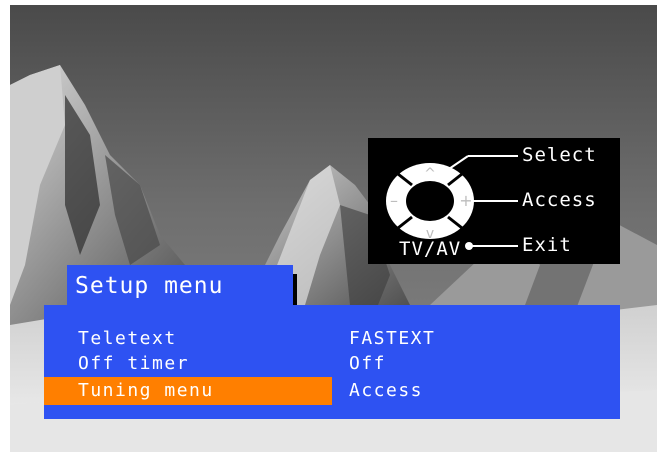 The width and height of the screenshot is (658, 453). I want to click on menu-row-off-timer: Off timer Off, so click(332, 363).